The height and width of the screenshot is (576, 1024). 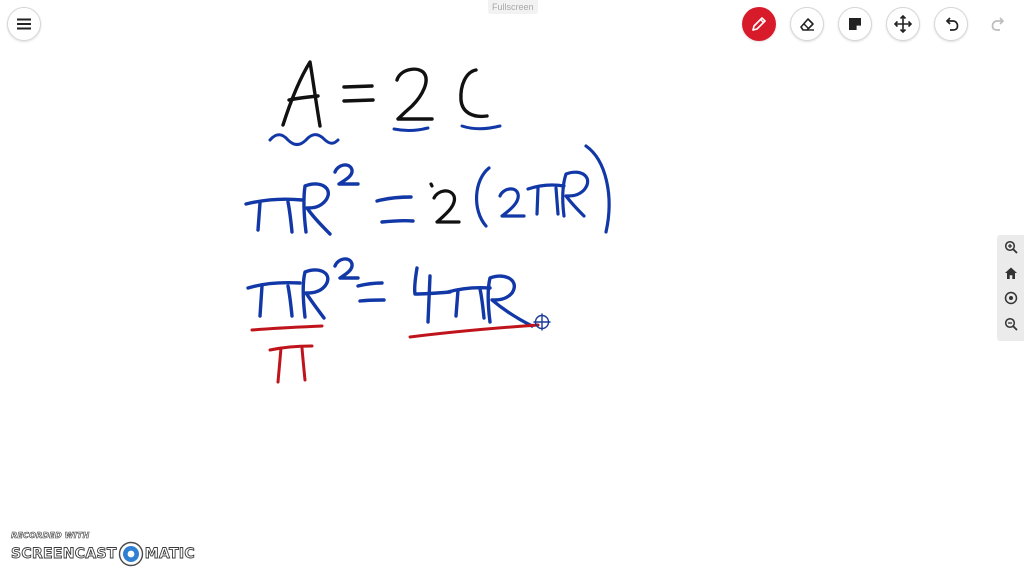 What do you see at coordinates (50, 536) in the screenshot?
I see `watermark-recorded-with: RECORDED WITH` at bounding box center [50, 536].